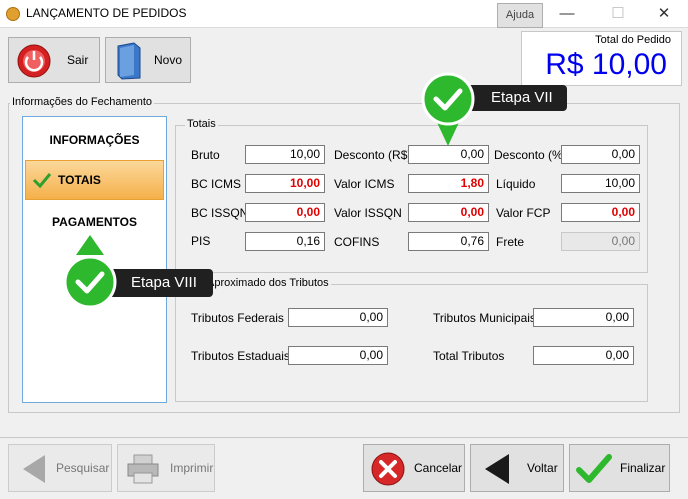  What do you see at coordinates (129, 61) in the screenshot?
I see `book-icon` at bounding box center [129, 61].